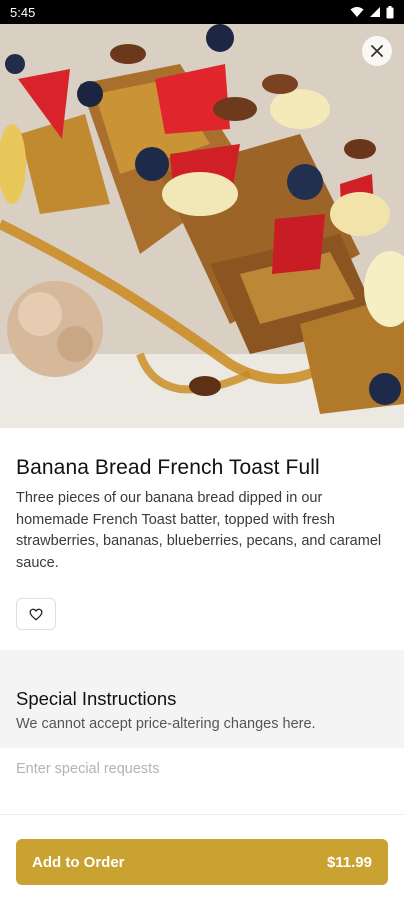  I want to click on bottom-bar: Add to Order $11.99, so click(202, 857).